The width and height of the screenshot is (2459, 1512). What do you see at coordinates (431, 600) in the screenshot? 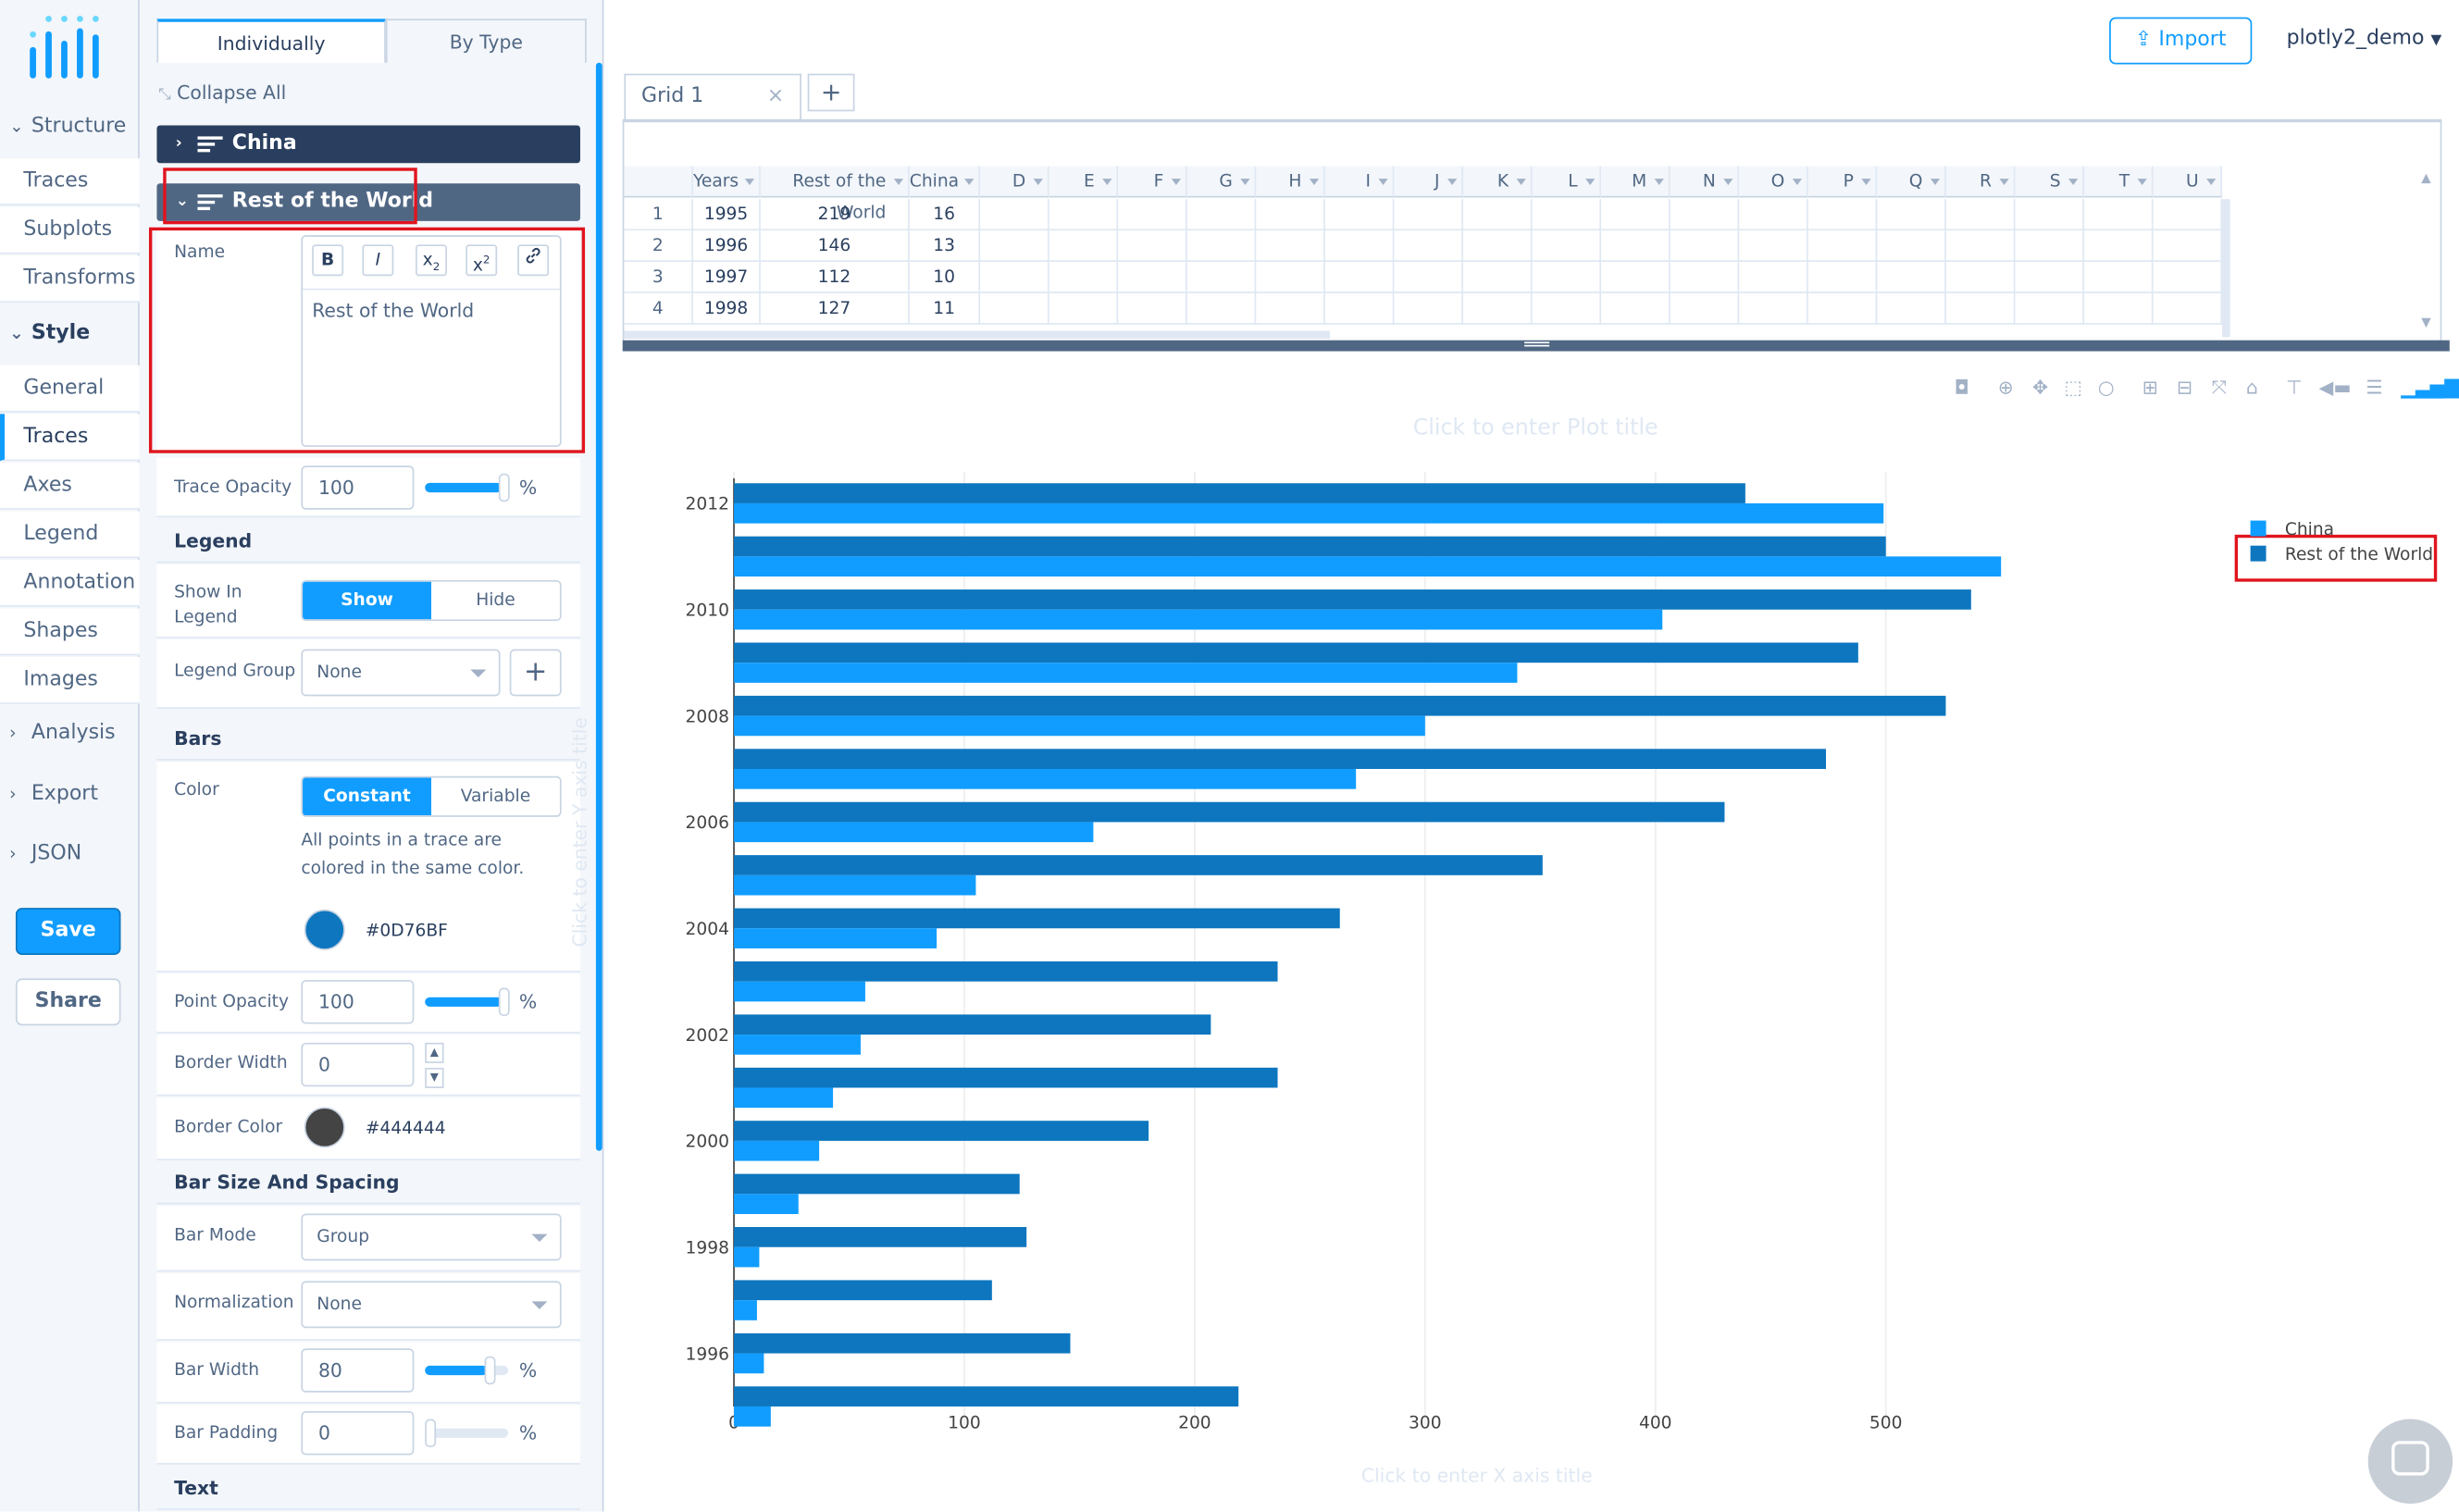
I see `show-in-legend-toggle: Show Hide` at bounding box center [431, 600].